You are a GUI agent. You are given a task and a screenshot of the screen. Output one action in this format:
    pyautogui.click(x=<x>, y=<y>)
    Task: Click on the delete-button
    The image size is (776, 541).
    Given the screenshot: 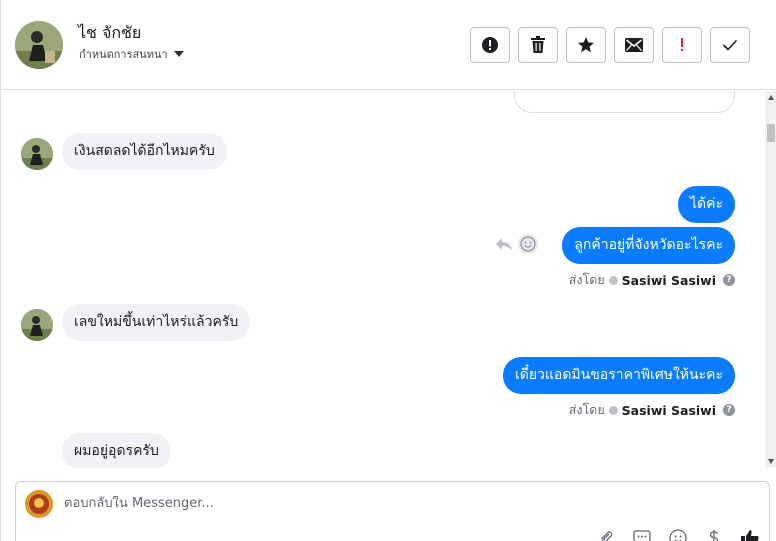 What is the action you would take?
    pyautogui.click(x=538, y=45)
    